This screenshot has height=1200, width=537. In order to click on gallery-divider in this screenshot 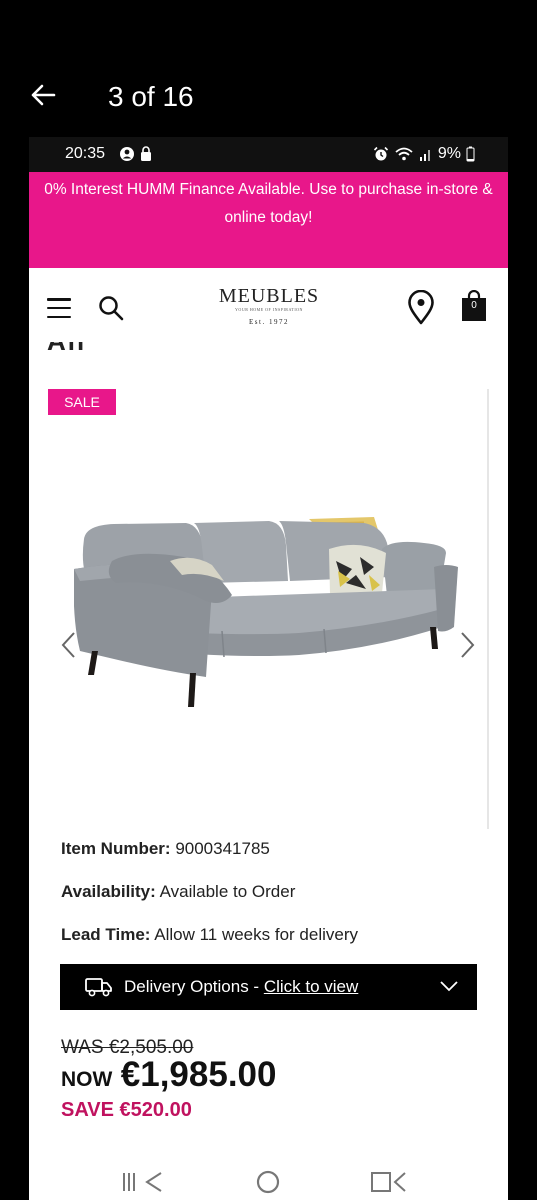, I will do `click(488, 609)`.